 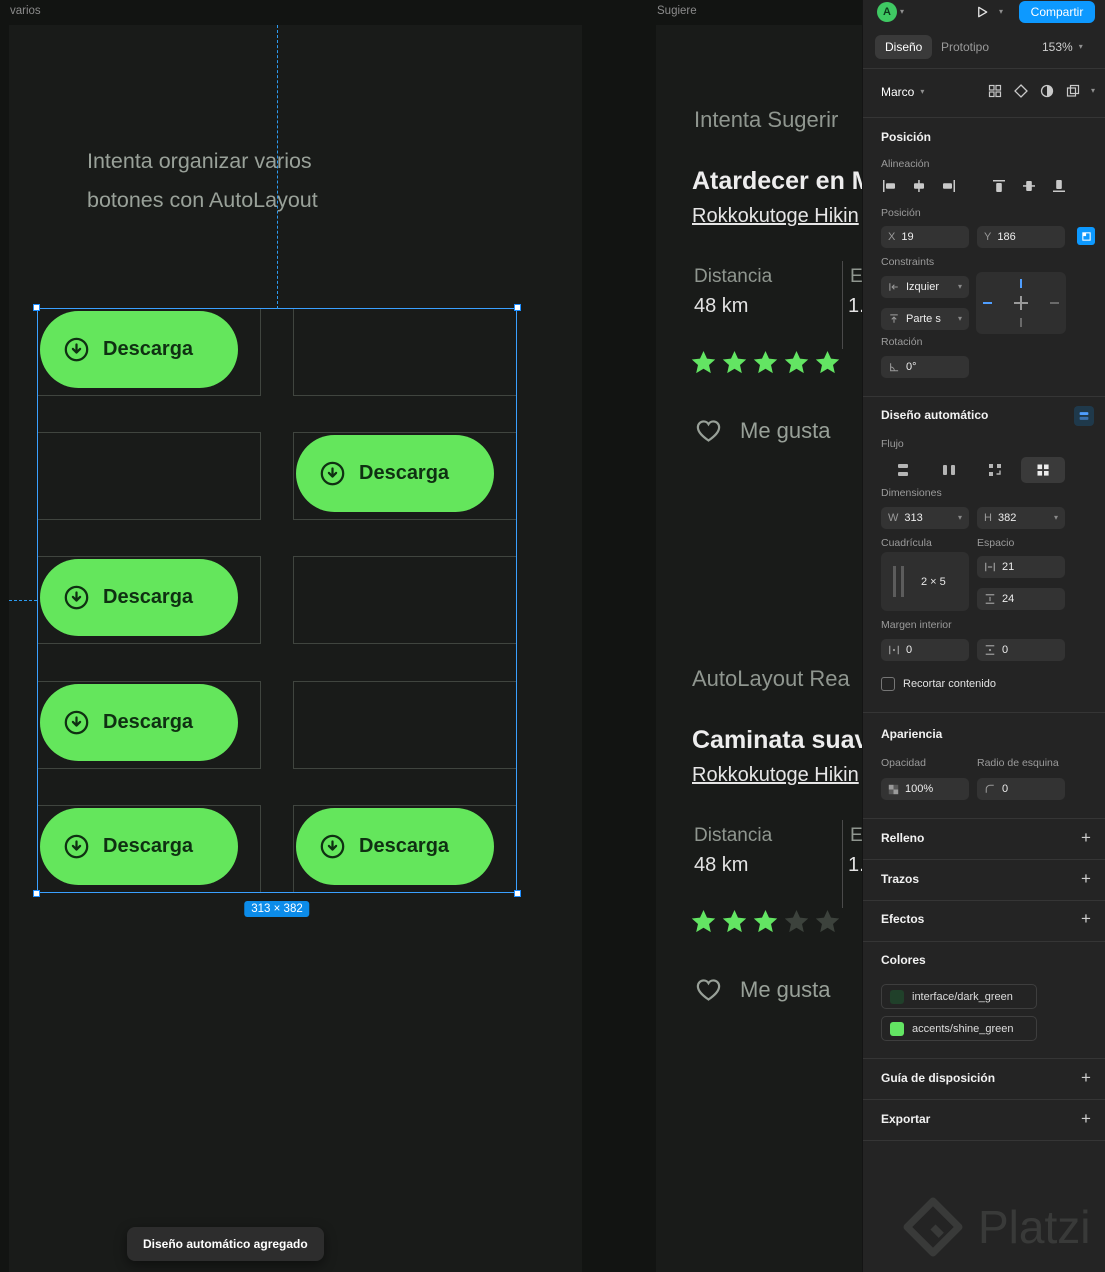 I want to click on vertical-gap-field: 24, so click(x=1021, y=599).